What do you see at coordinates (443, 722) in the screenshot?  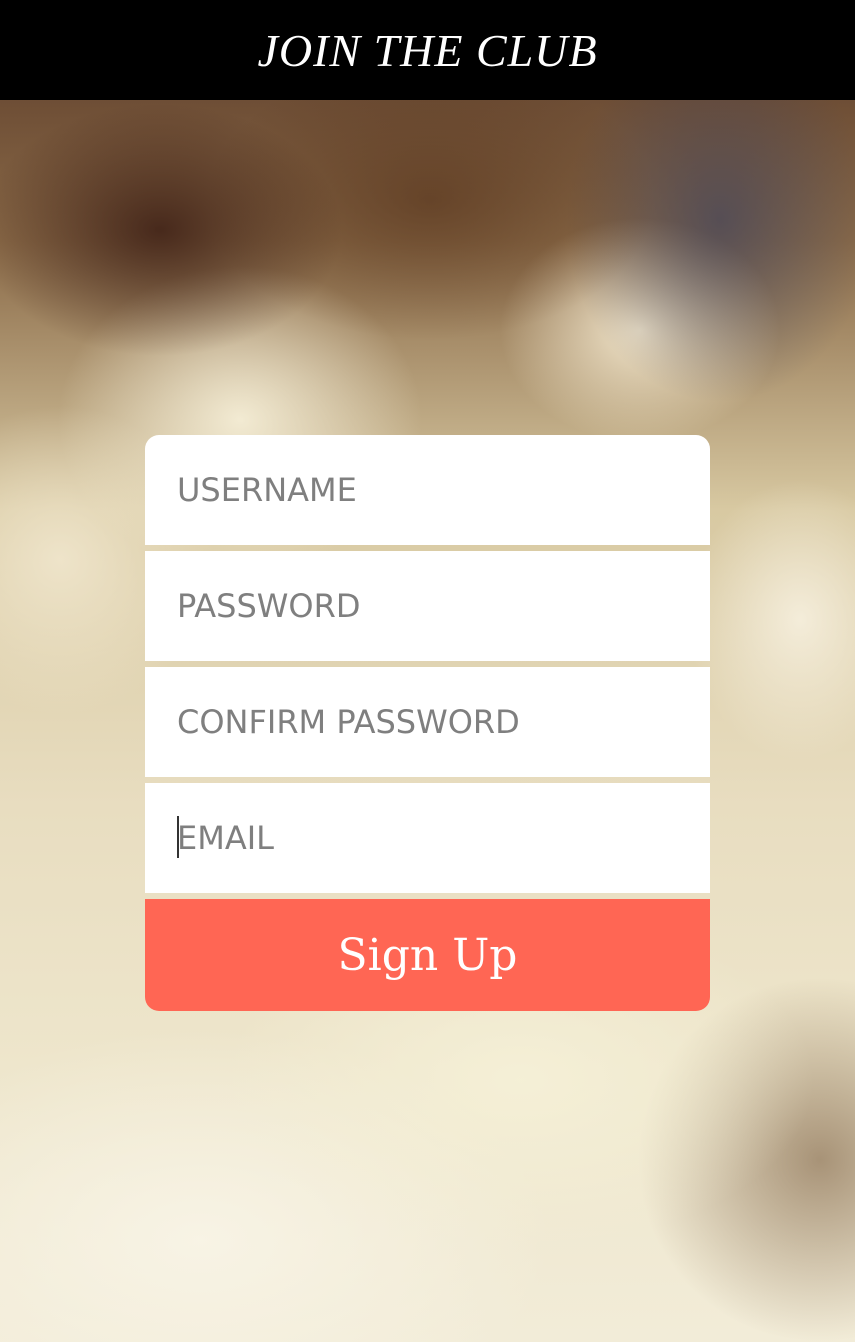 I see `confirm-password-input` at bounding box center [443, 722].